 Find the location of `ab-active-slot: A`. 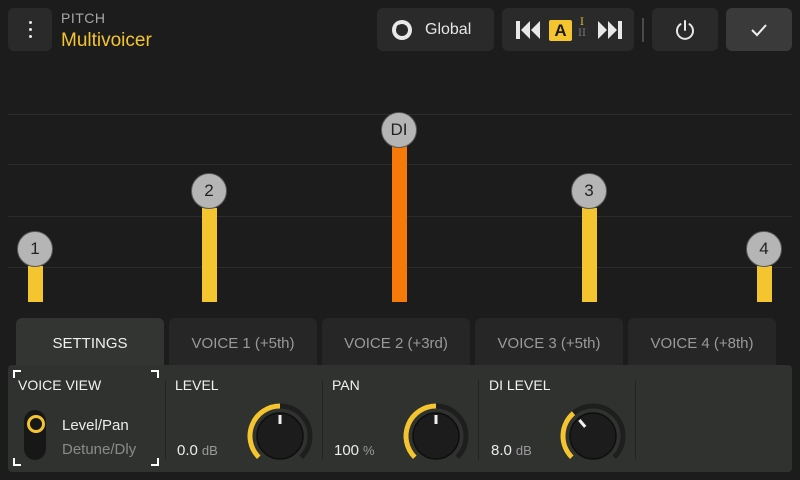

ab-active-slot: A is located at coordinates (560, 30).